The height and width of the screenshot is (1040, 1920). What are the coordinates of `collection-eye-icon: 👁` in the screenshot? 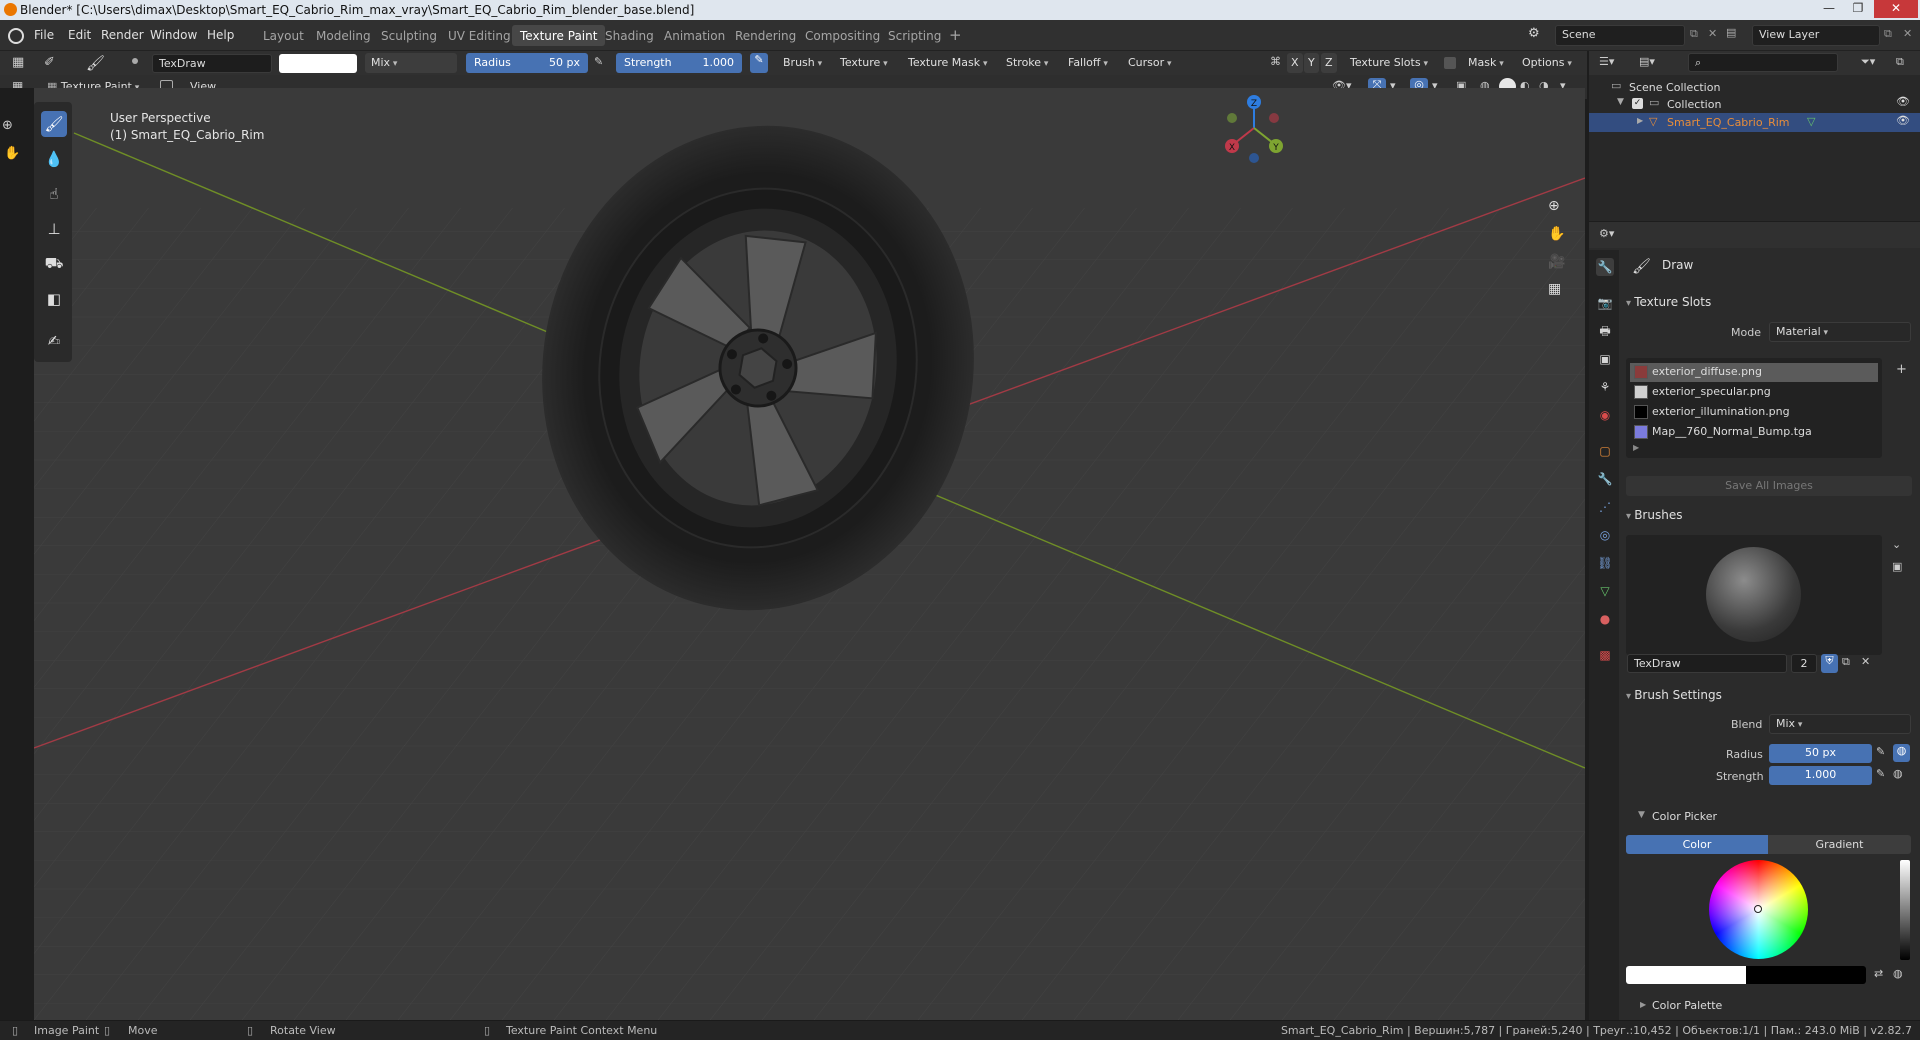 It's located at (1903, 101).